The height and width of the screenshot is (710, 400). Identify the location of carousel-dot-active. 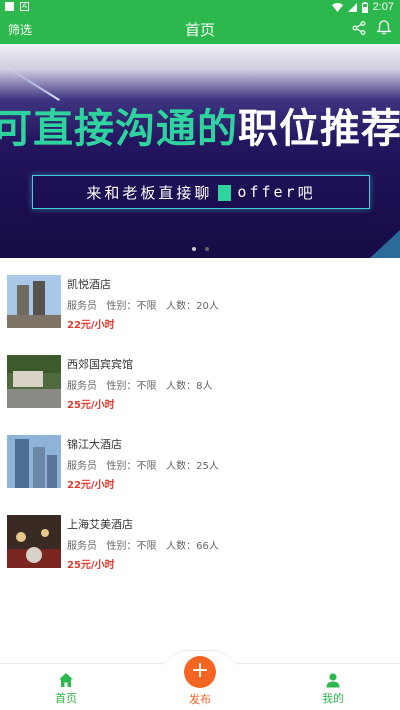
(193, 249).